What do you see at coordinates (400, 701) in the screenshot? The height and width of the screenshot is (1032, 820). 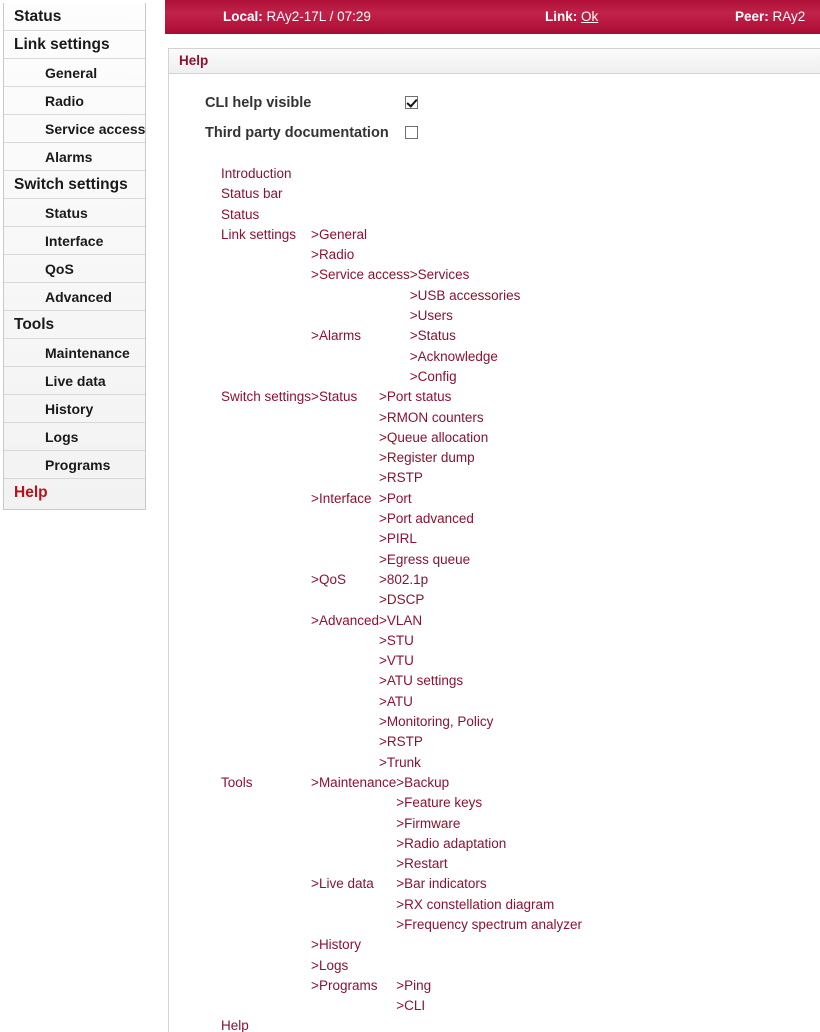 I see `help-link: ATU` at bounding box center [400, 701].